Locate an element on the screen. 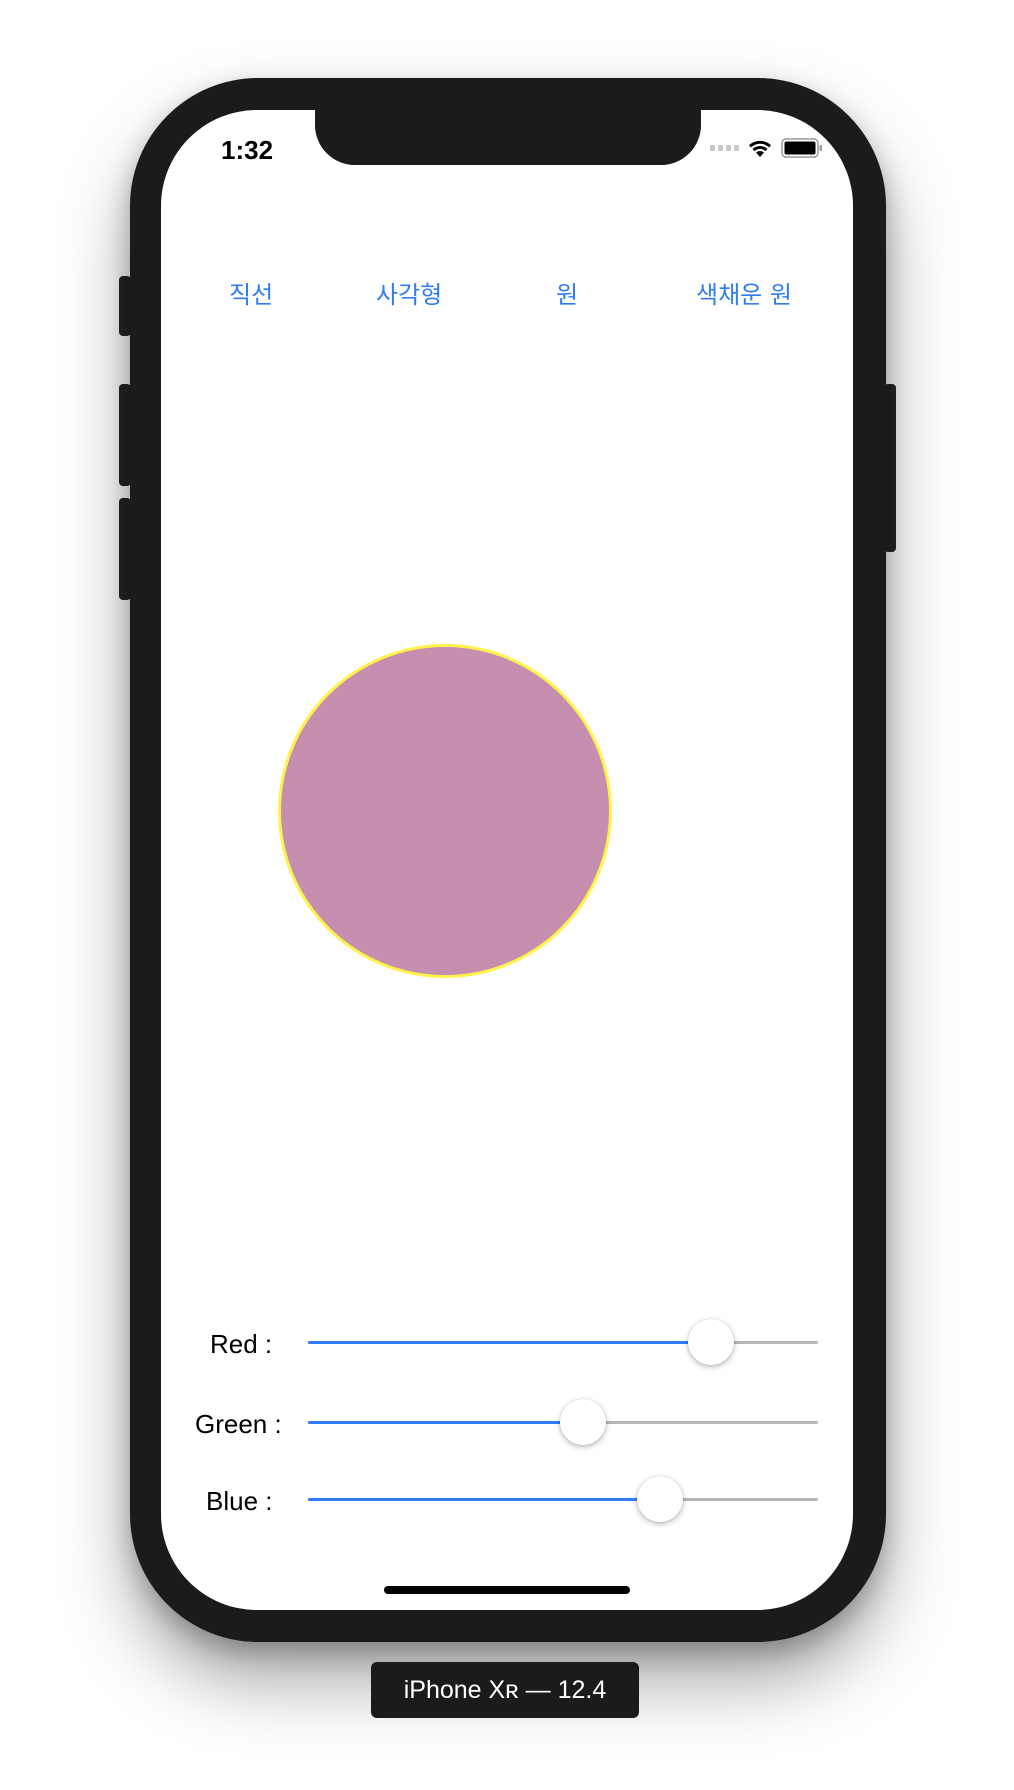 The image size is (1014, 1790). blue-slider is located at coordinates (563, 1499).